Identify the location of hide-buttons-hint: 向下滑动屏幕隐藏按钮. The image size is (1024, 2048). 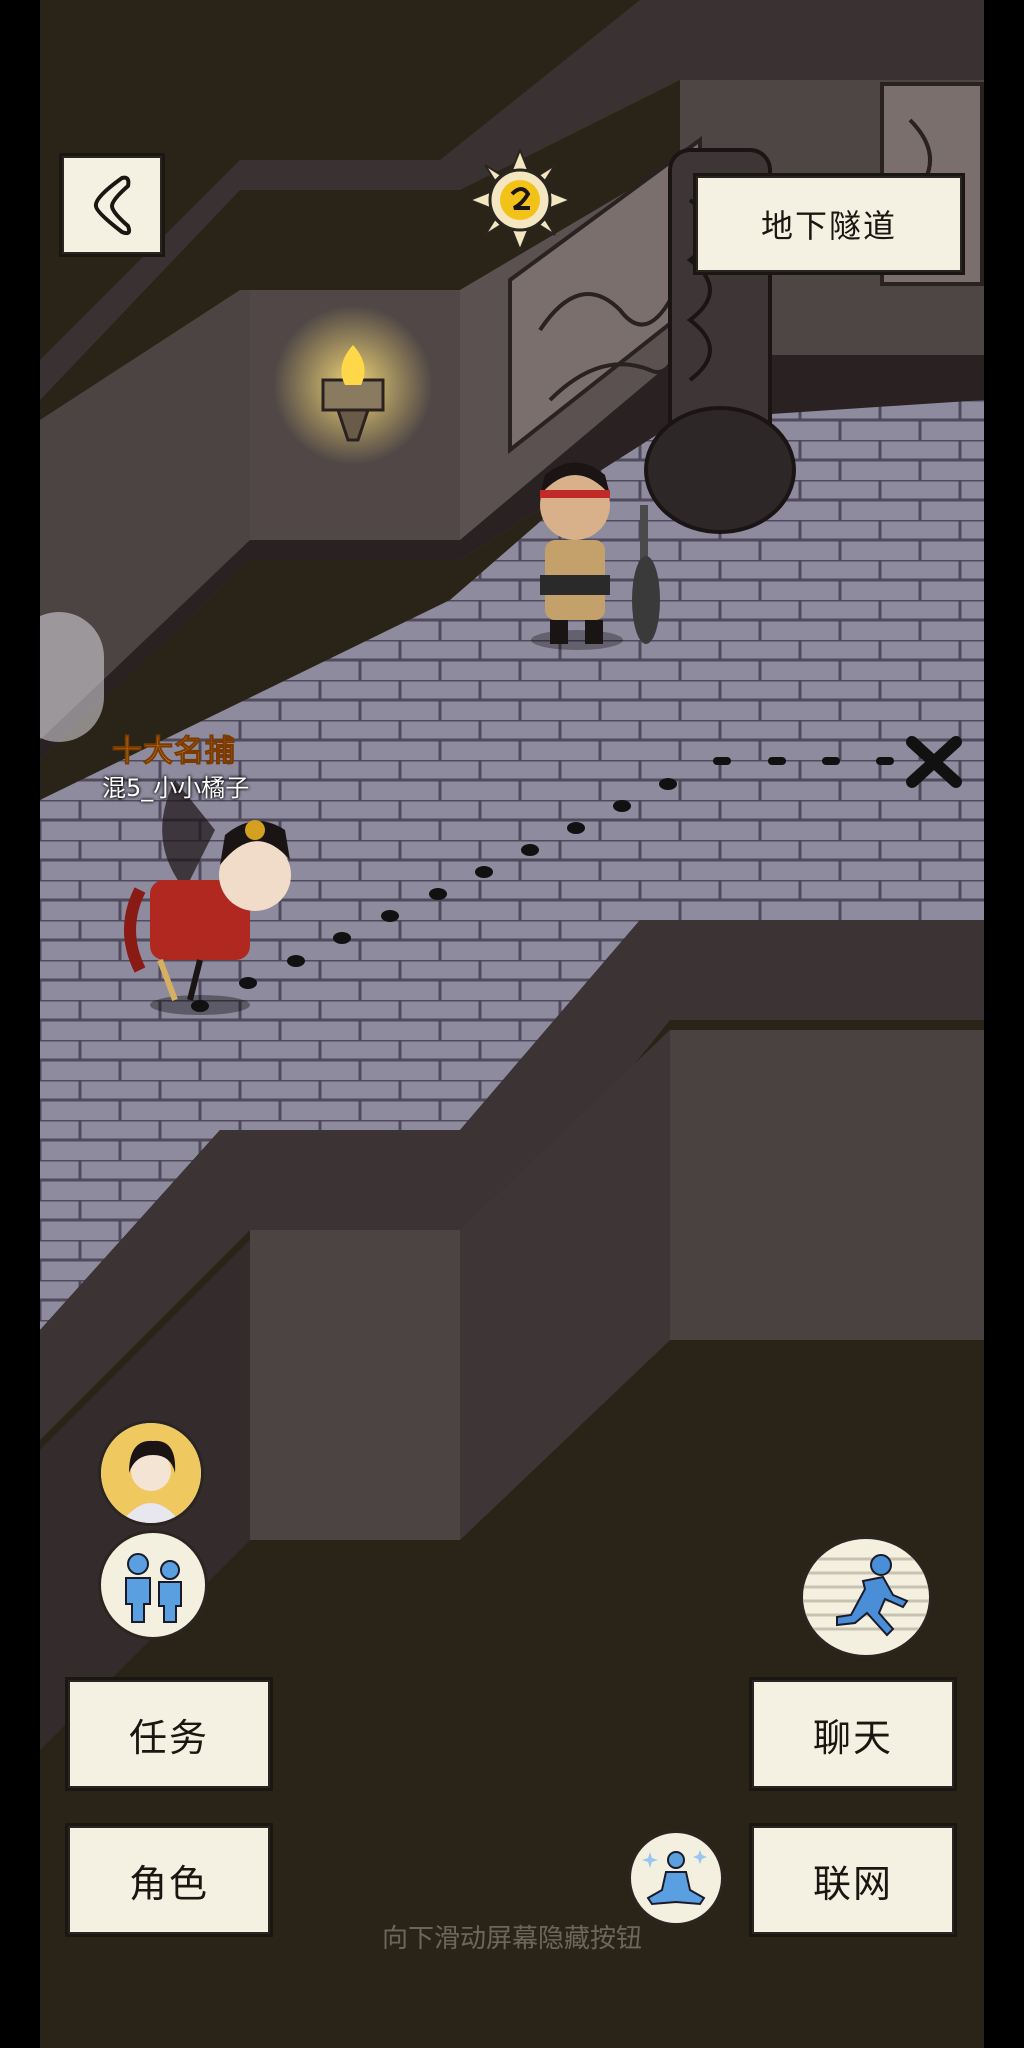
(511, 1939).